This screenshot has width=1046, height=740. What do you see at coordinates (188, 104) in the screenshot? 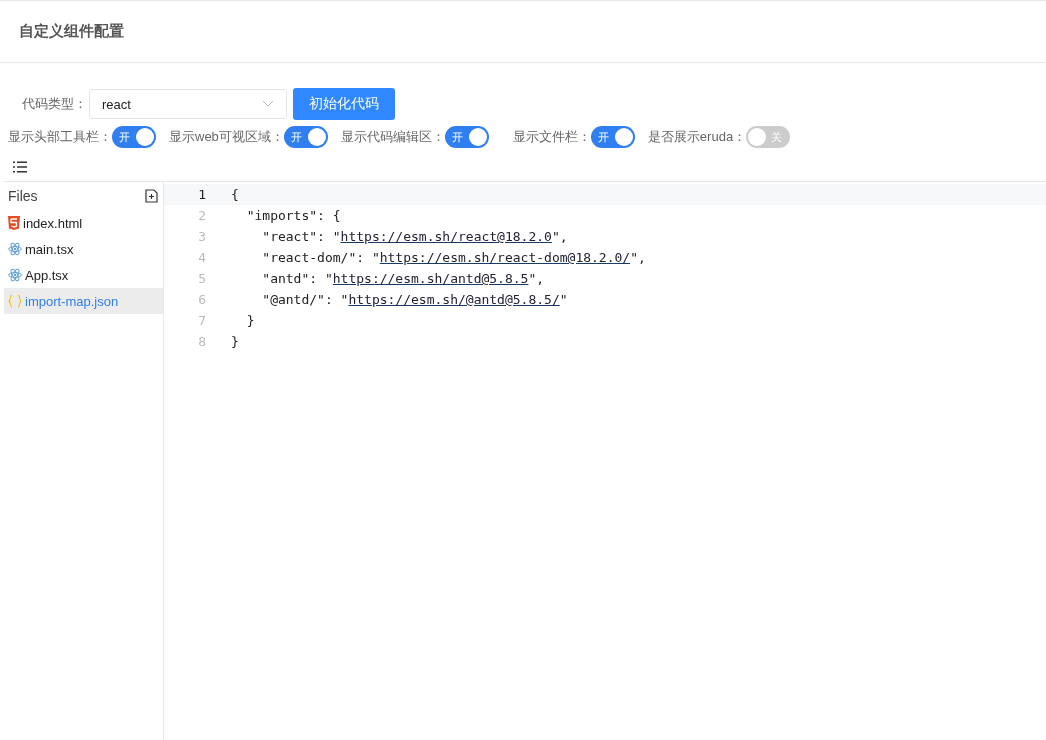
I see `code-type-select: react` at bounding box center [188, 104].